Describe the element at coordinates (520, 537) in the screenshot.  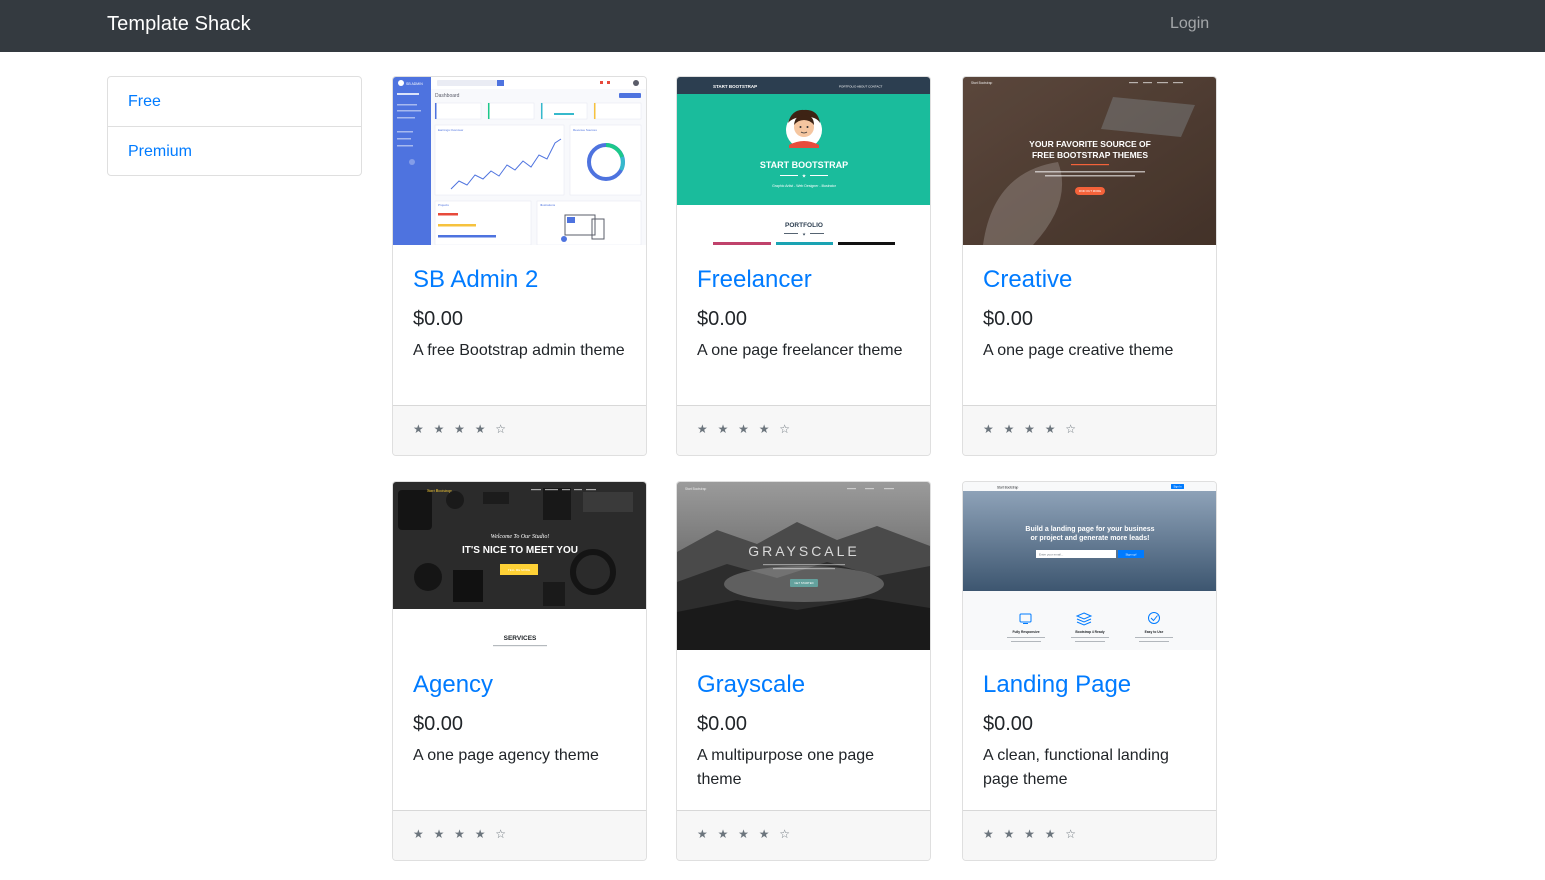
I see `agency-welcome: Welcome To Our Studio!` at that location.